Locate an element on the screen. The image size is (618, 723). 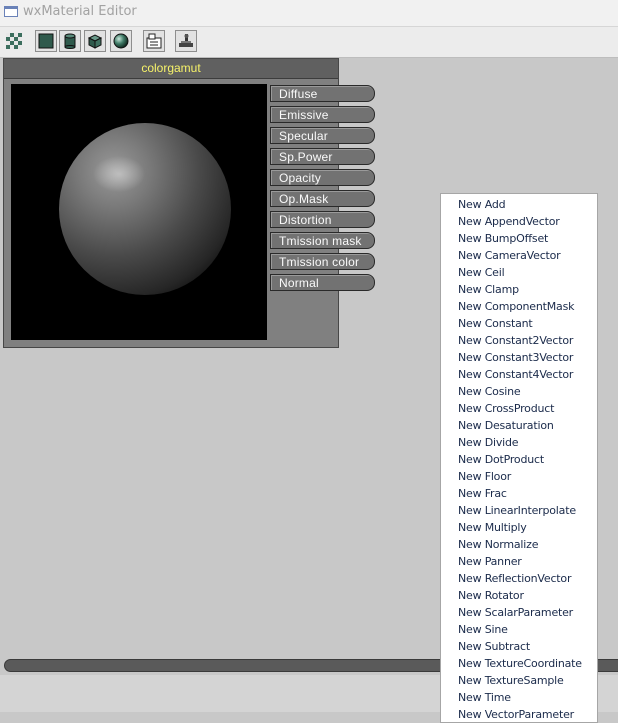
material-preview is located at coordinates (139, 212).